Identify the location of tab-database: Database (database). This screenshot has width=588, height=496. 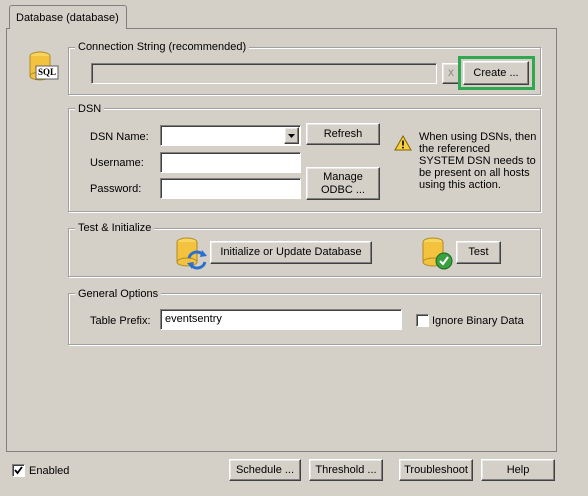
(68, 17).